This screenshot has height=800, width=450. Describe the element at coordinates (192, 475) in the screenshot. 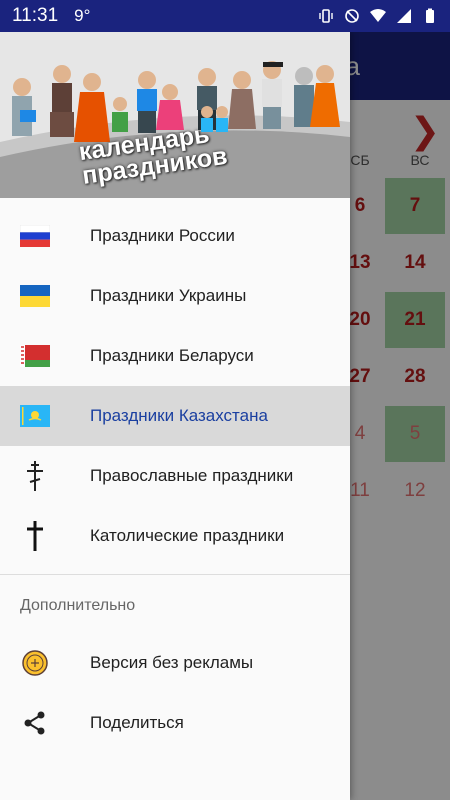

I see `menu-item-label: Православные праздники` at that location.